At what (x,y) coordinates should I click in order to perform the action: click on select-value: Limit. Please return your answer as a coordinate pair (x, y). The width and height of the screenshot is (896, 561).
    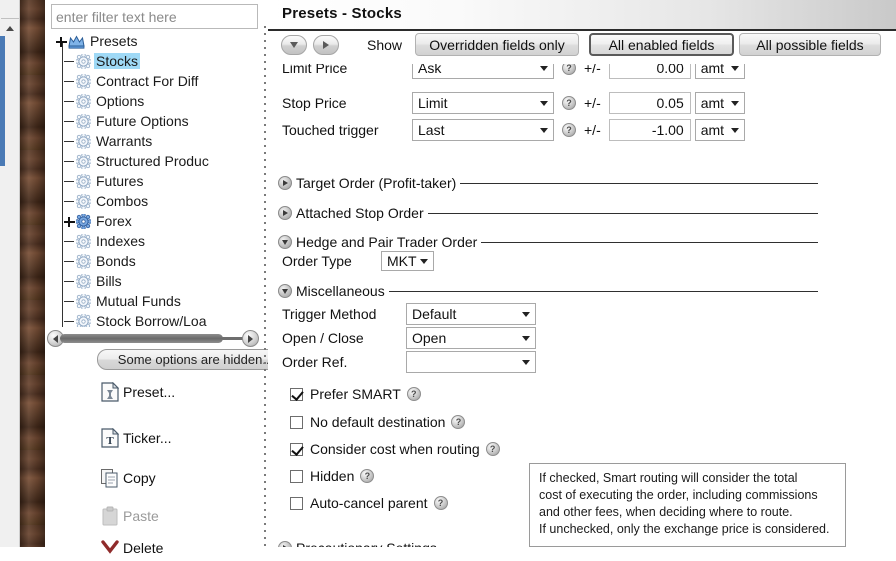
    Looking at the image, I should click on (433, 103).